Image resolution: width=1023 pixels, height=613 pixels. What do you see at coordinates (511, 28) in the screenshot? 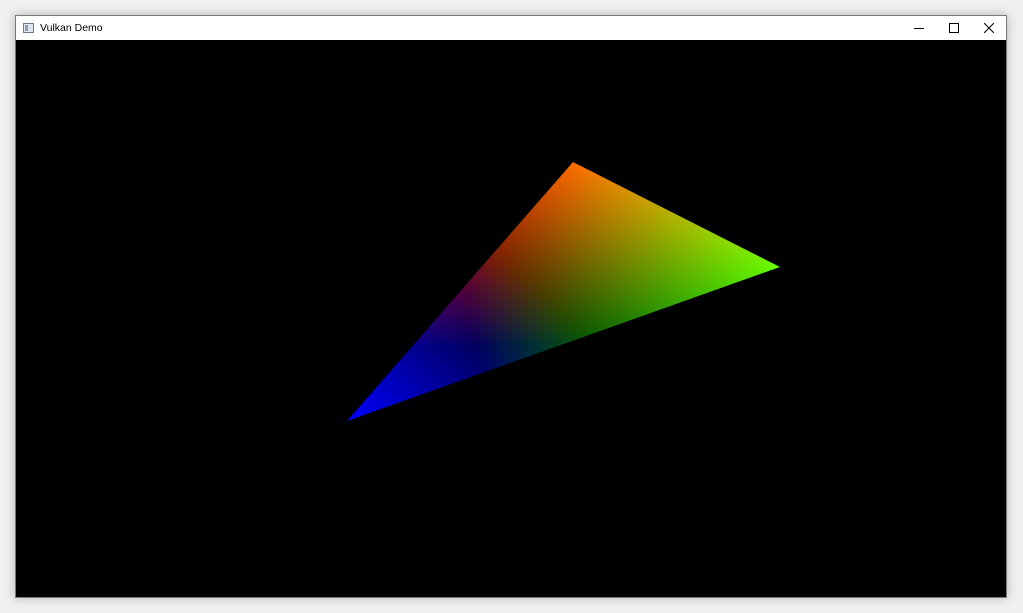
I see `title-bar: Vulkan Demo` at bounding box center [511, 28].